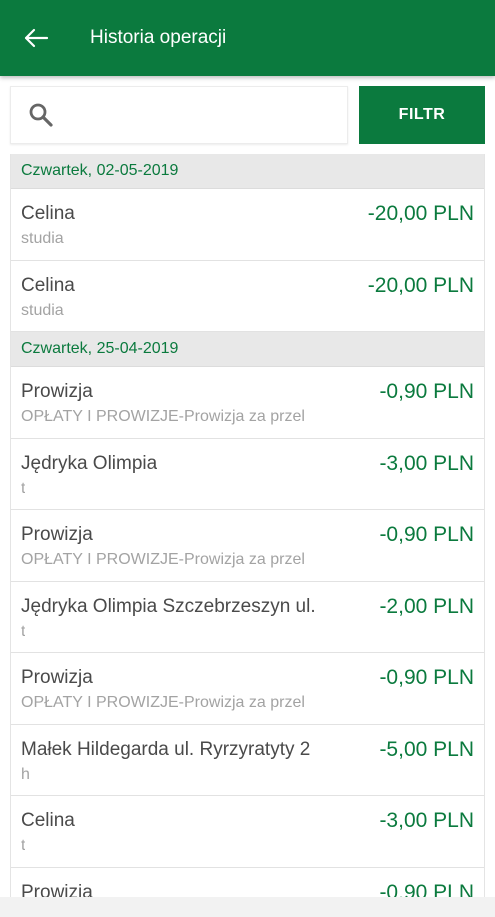  Describe the element at coordinates (89, 463) in the screenshot. I see `transaction-name: Jędryka Olimpia` at that location.